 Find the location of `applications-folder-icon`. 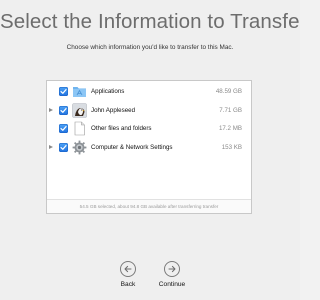

applications-folder-icon is located at coordinates (79, 91).